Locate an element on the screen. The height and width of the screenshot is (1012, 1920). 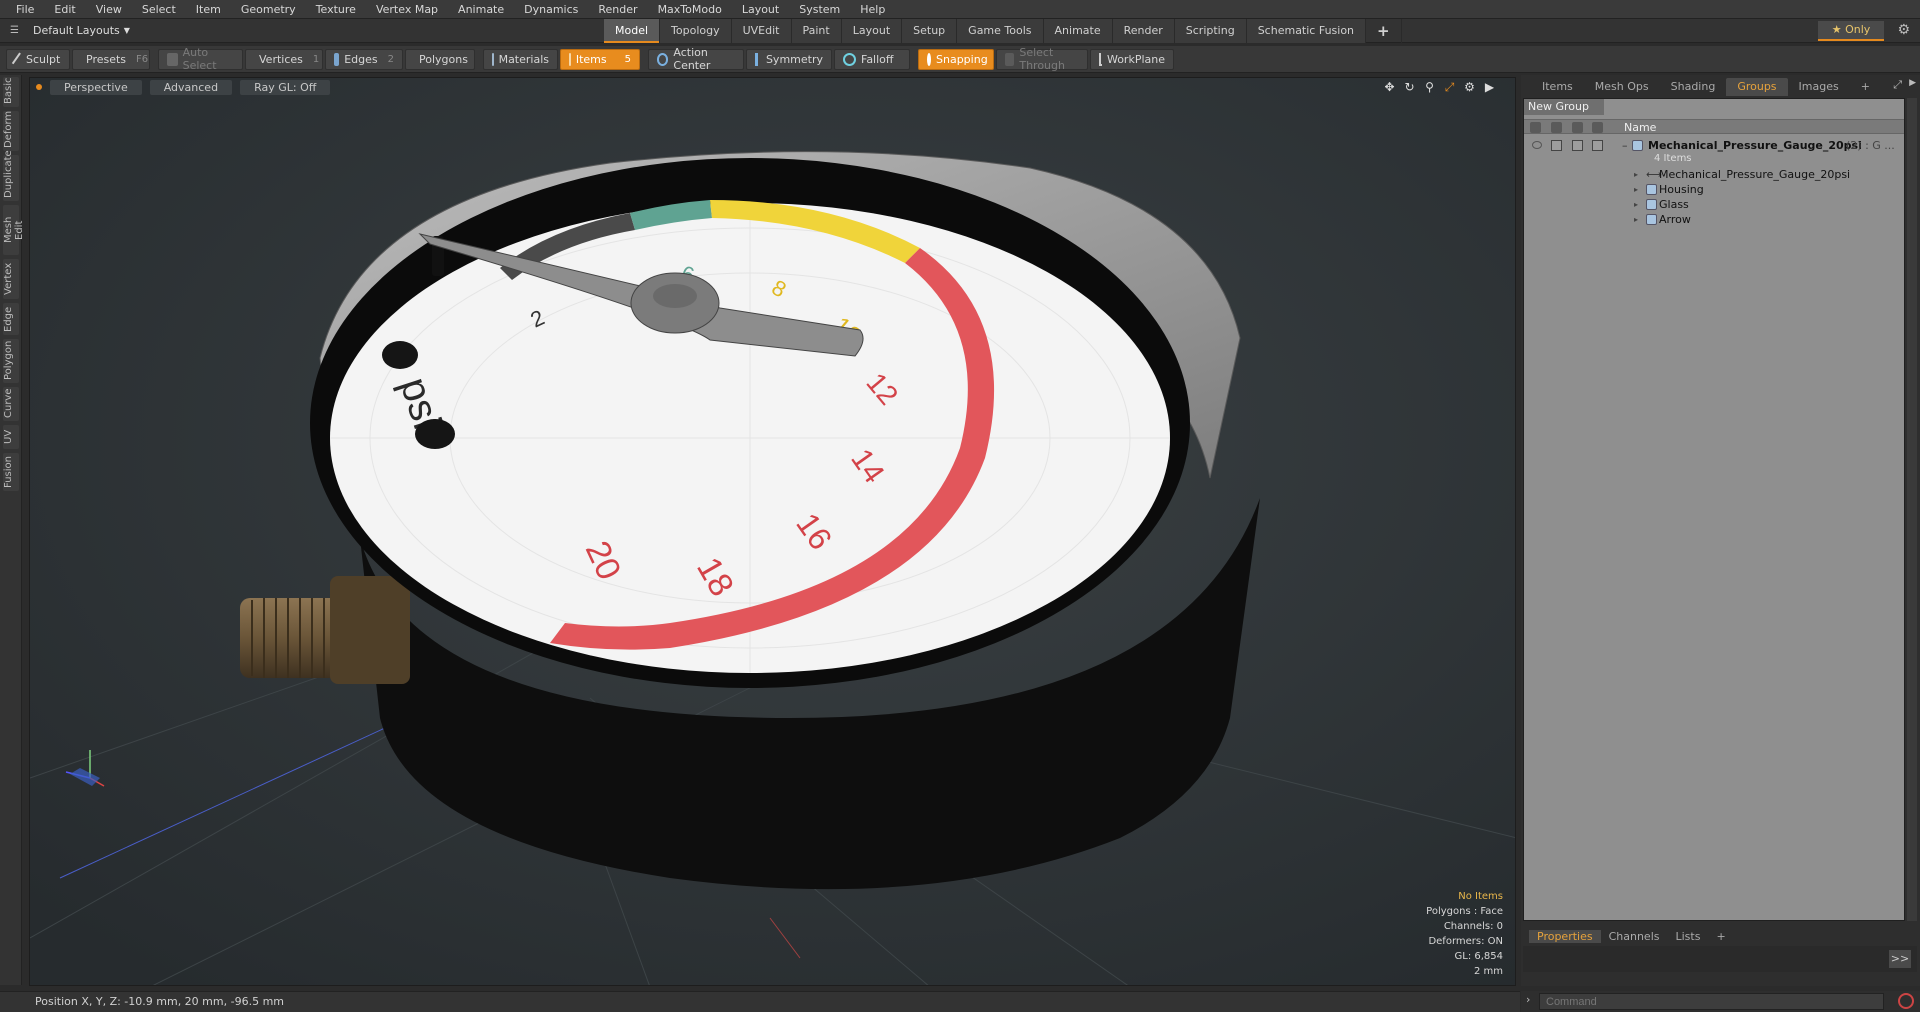
viewport-gear-icon: ⚙ is located at coordinates (1469, 87).